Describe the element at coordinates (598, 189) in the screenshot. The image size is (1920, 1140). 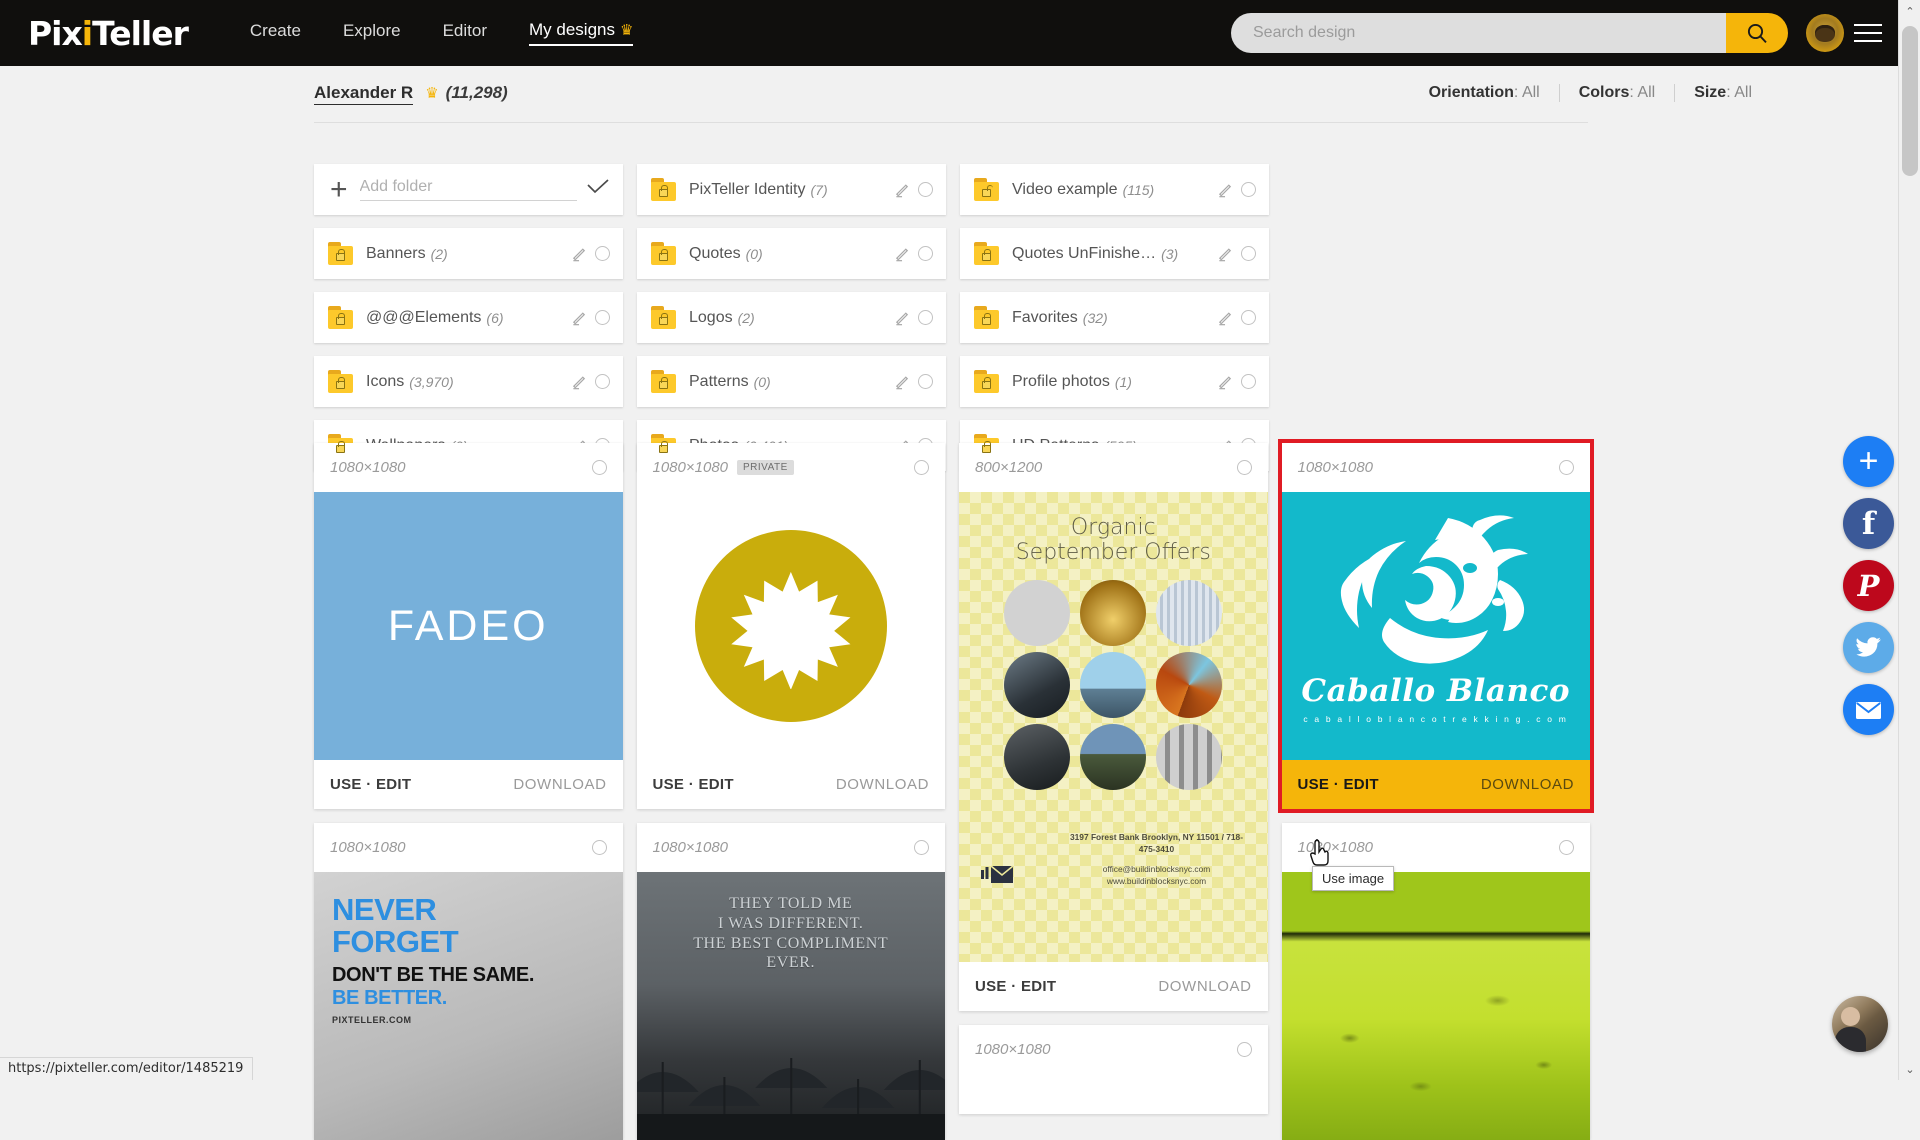
I see `check-icon` at that location.